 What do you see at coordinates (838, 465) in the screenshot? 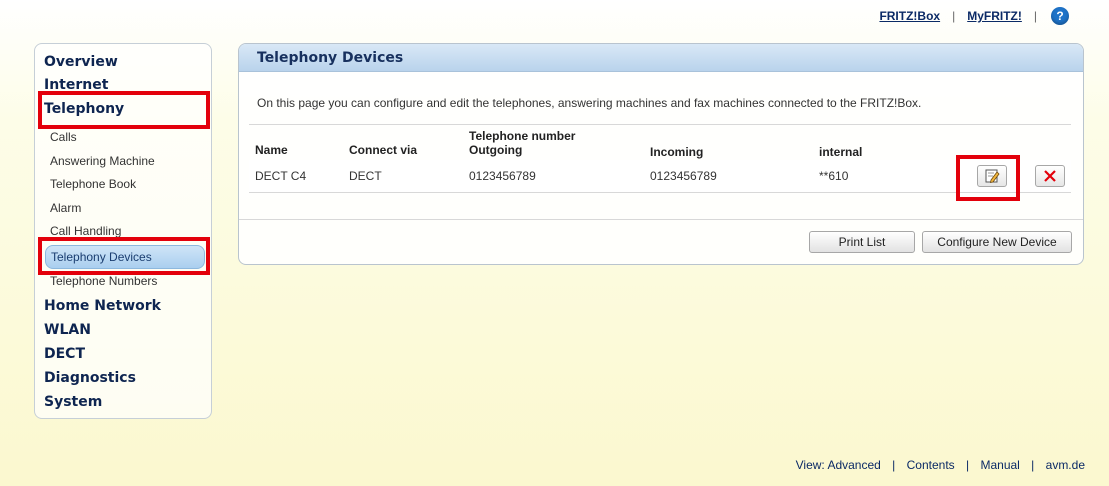
I see `view-mode-link: View: Advanced` at bounding box center [838, 465].